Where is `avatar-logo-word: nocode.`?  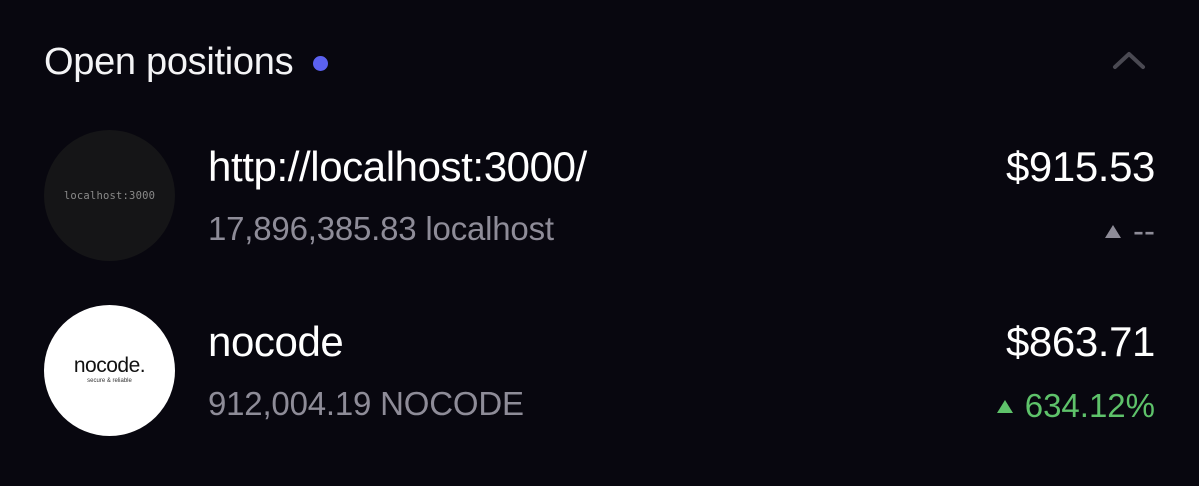 avatar-logo-word: nocode. is located at coordinates (109, 365).